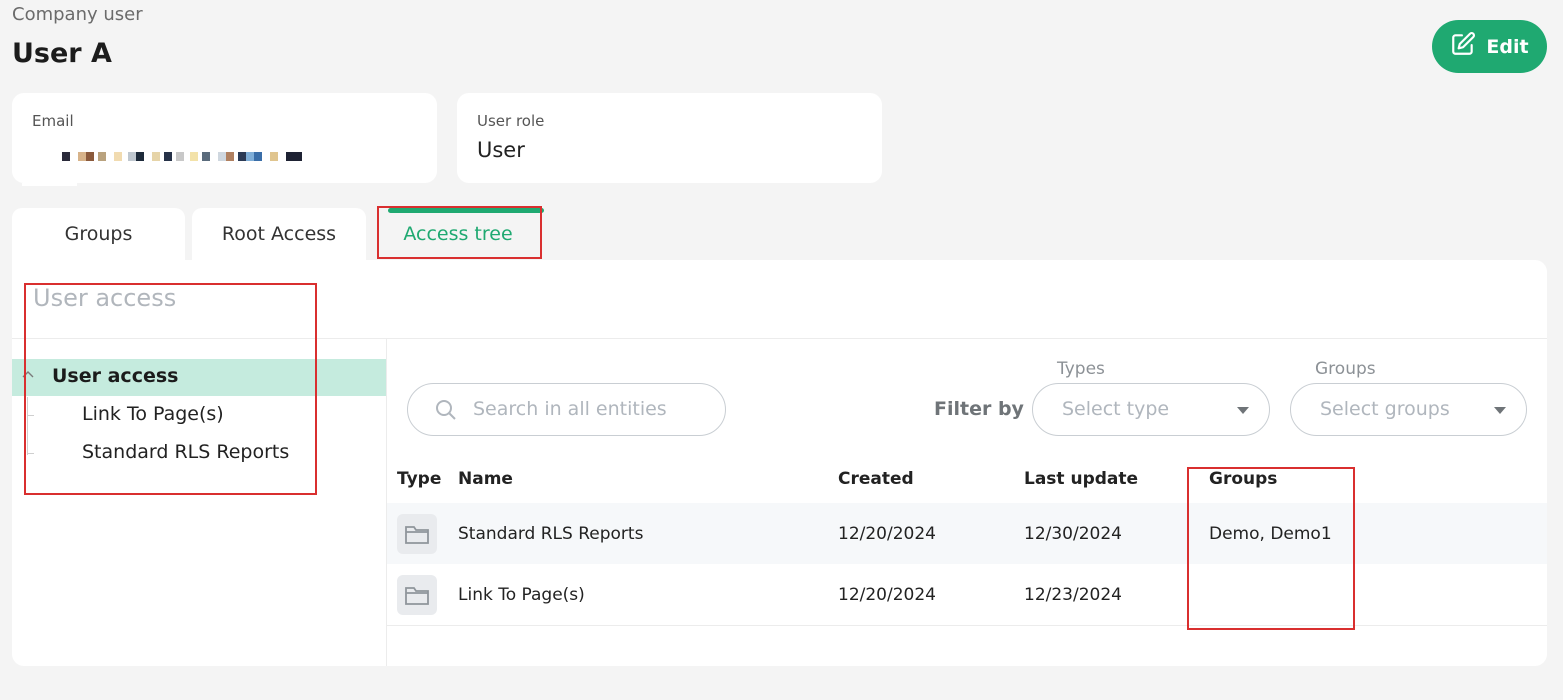 This screenshot has width=1563, height=700. I want to click on types-filter-label: Types, so click(1081, 369).